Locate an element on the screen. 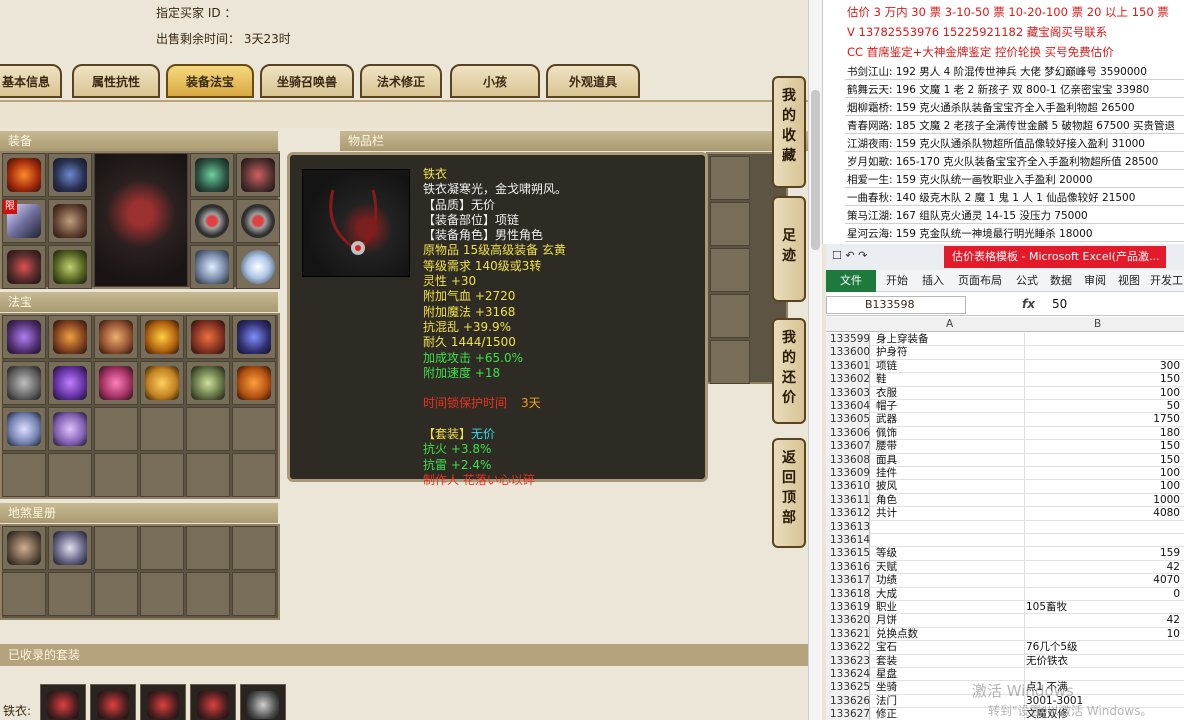 The width and height of the screenshot is (1184, 720). ribbon-tab-file: 文件 is located at coordinates (851, 281).